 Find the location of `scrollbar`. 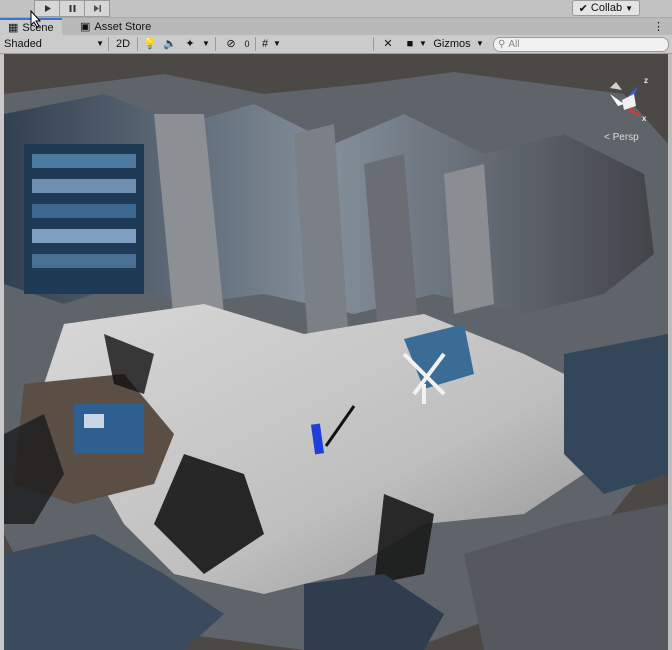

scrollbar is located at coordinates (670, 352).